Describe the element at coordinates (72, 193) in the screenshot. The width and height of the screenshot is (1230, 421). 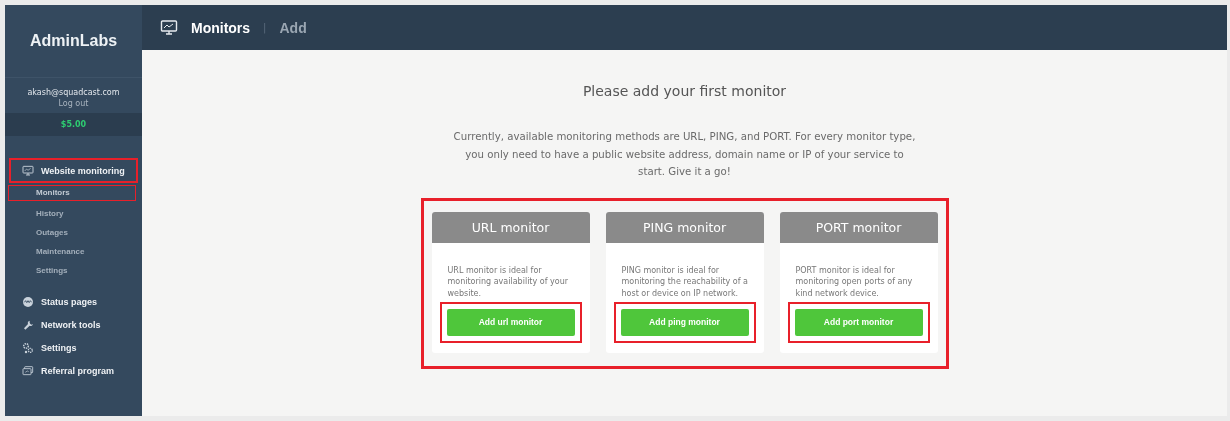
I see `submenu-item: Monitors` at that location.